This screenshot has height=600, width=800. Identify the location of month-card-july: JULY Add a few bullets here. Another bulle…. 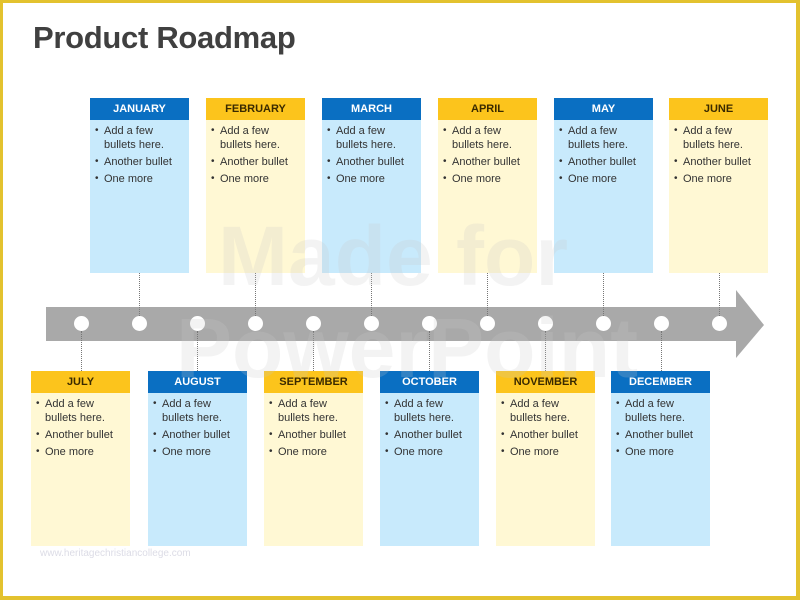
(80, 458).